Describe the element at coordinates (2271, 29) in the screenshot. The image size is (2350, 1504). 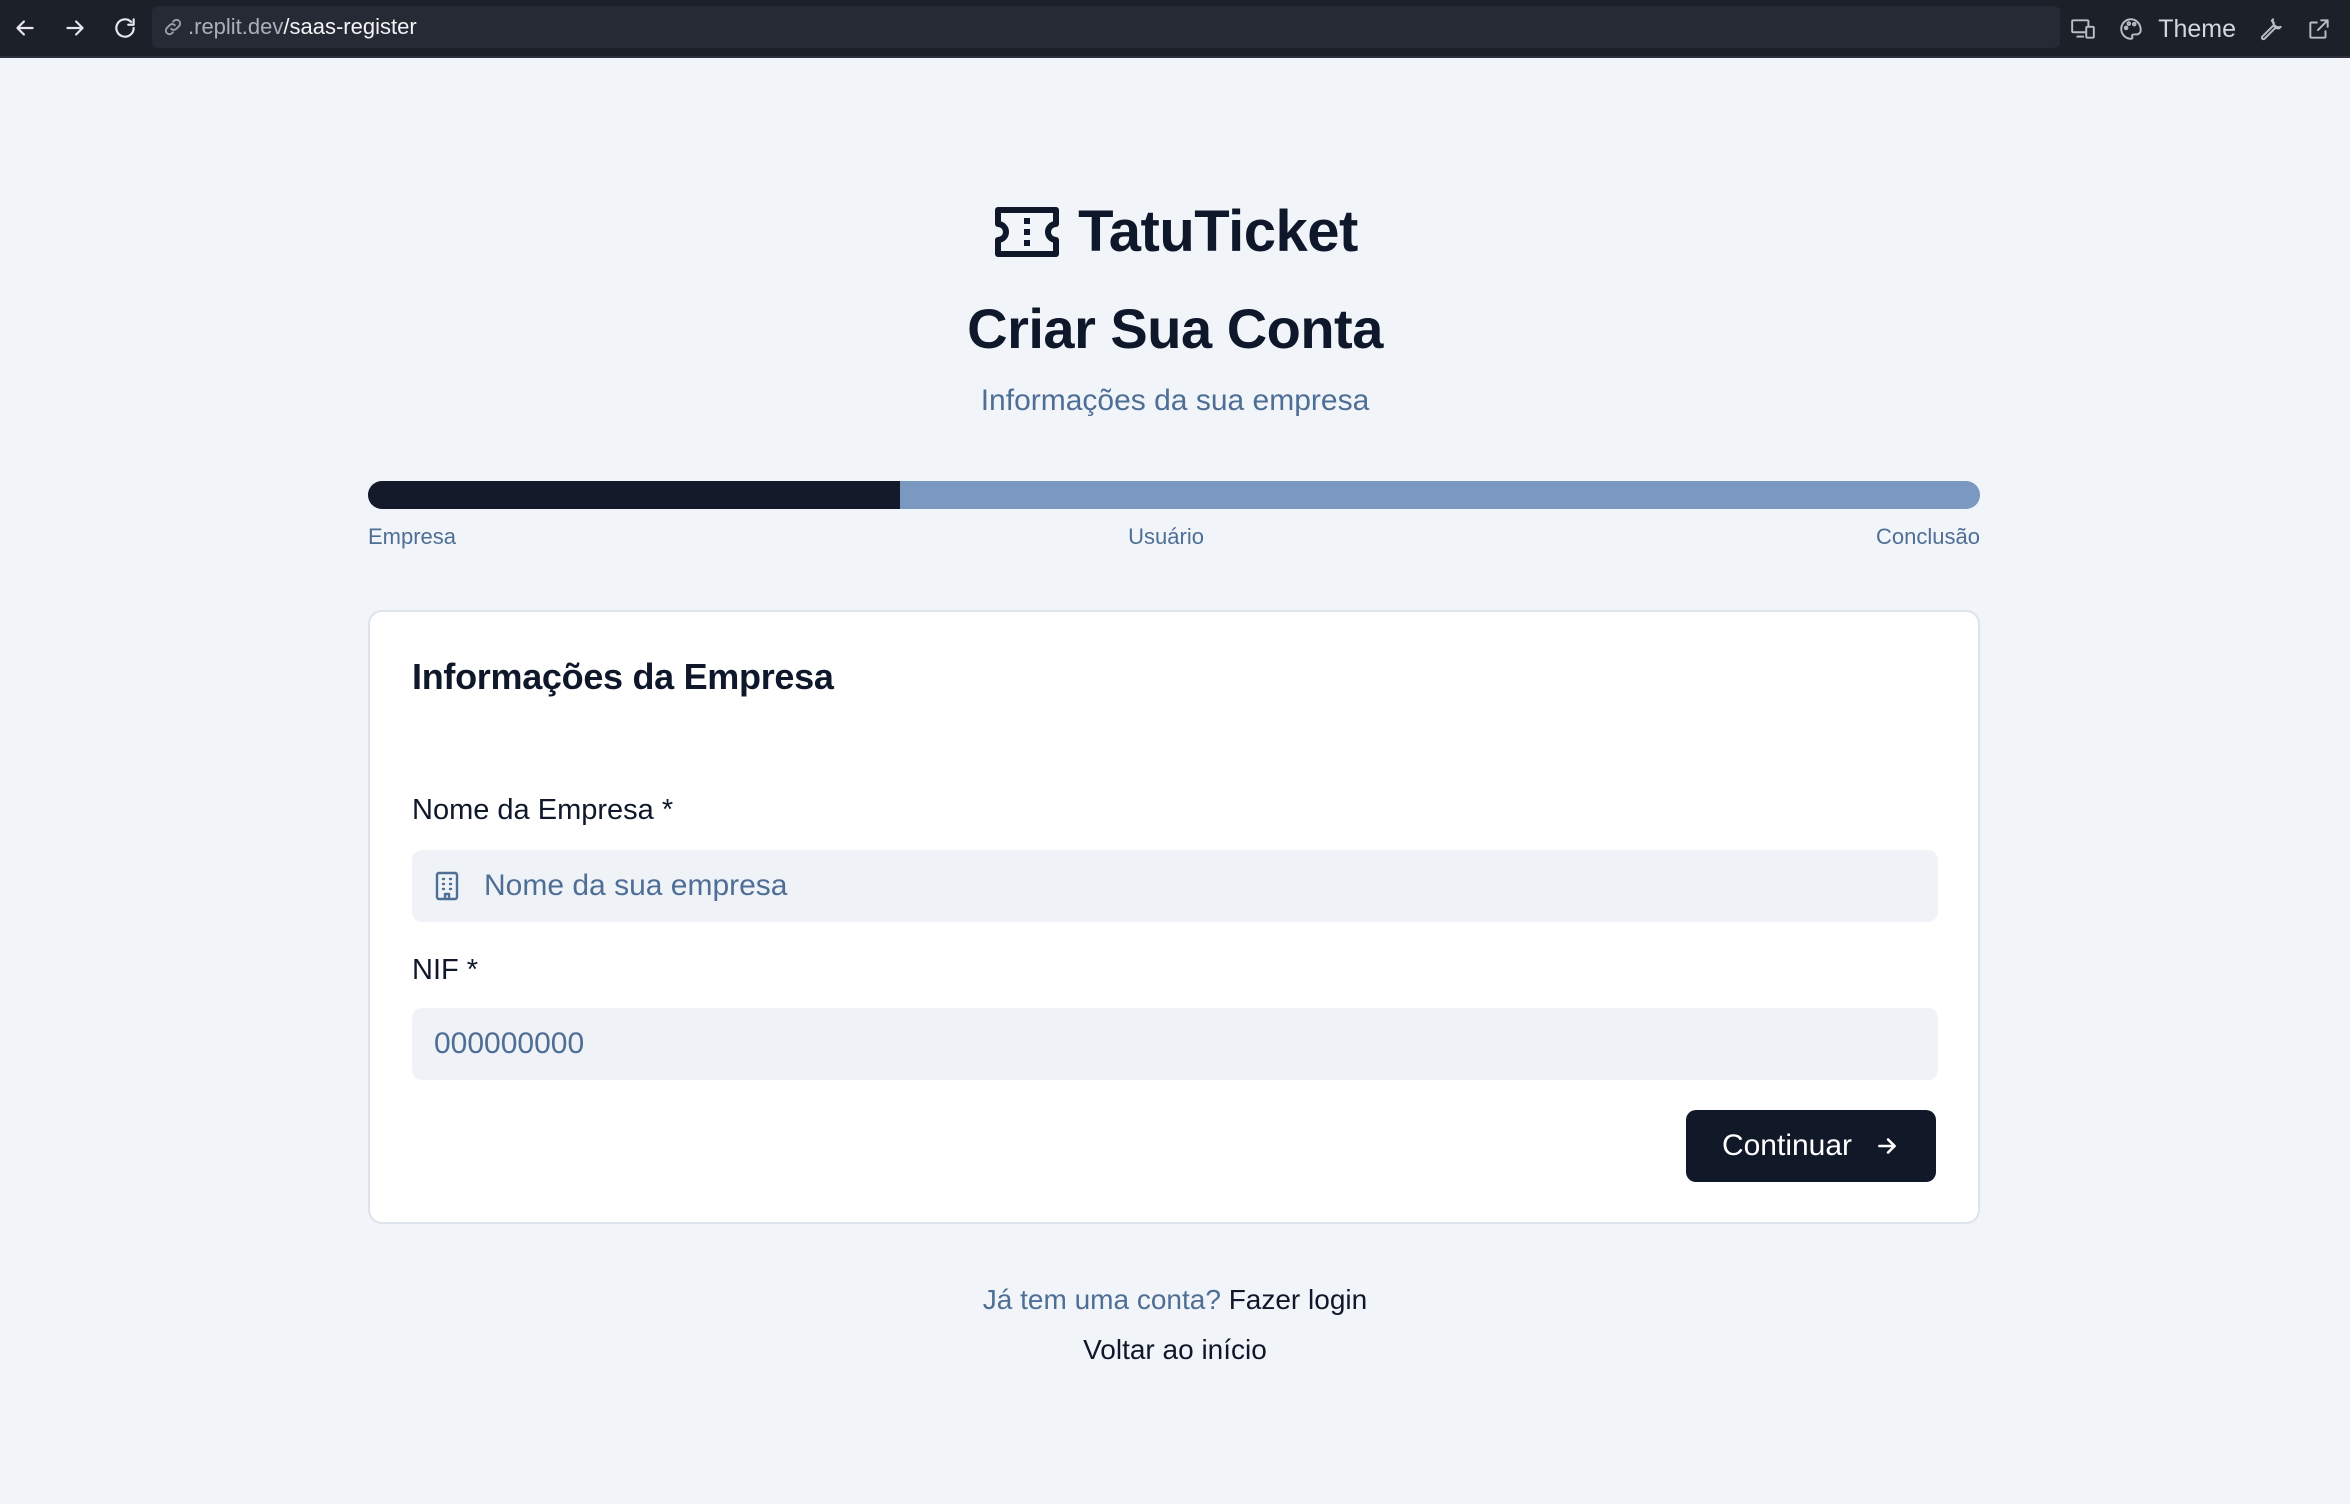
I see `wrench-icon` at that location.